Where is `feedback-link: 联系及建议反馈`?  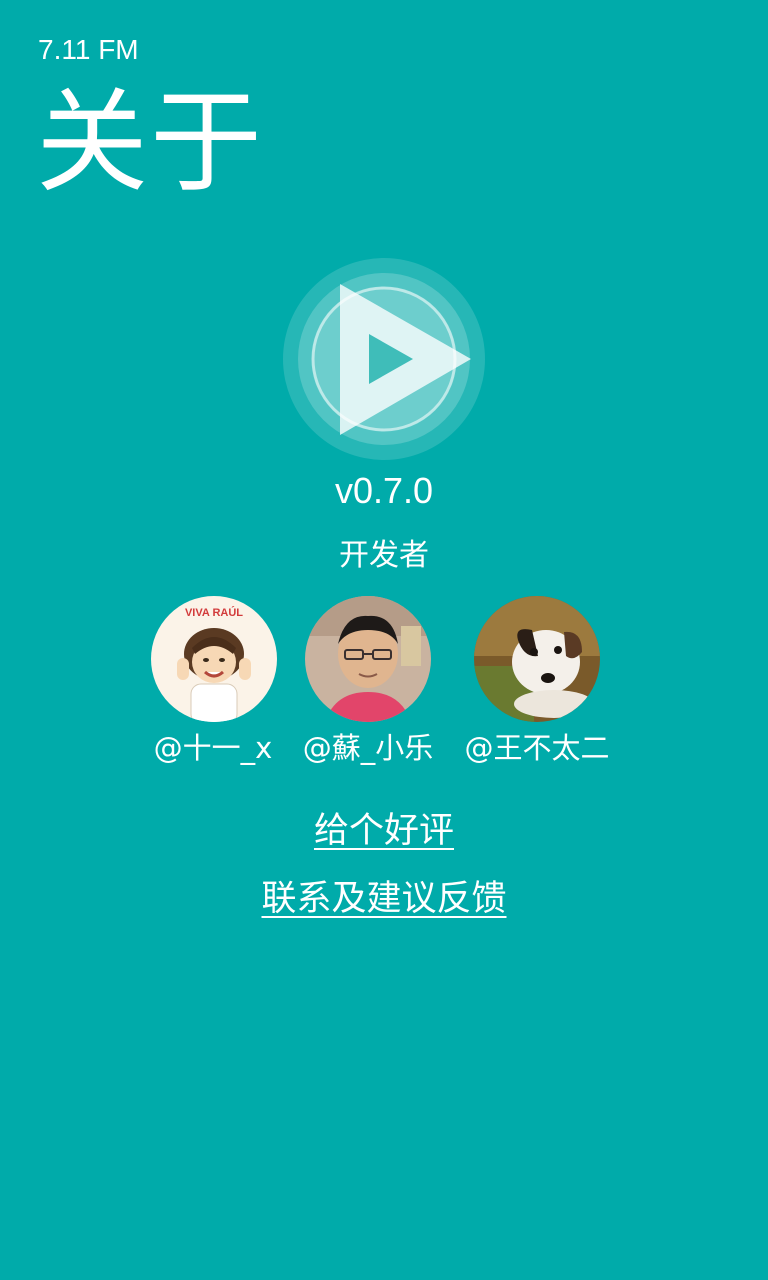
feedback-link: 联系及建议反馈 is located at coordinates (384, 899).